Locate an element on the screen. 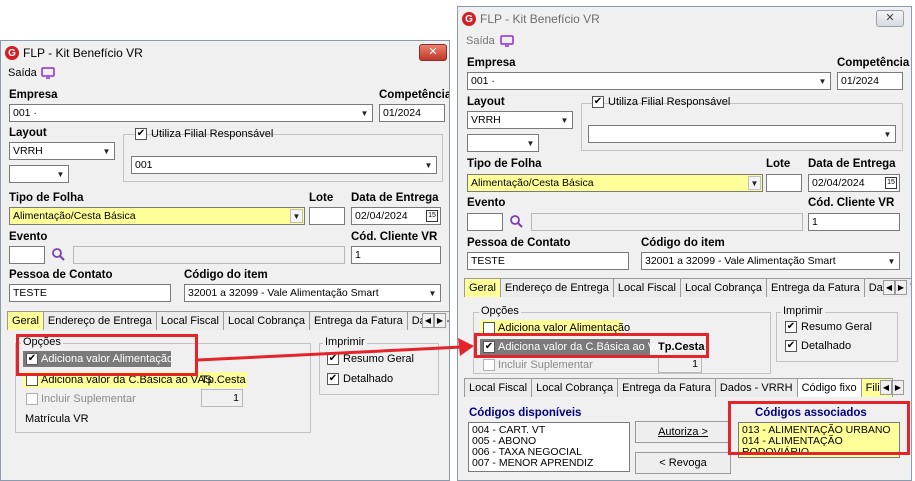 The height and width of the screenshot is (481, 915). annotation-arrow is located at coordinates (335, 350).